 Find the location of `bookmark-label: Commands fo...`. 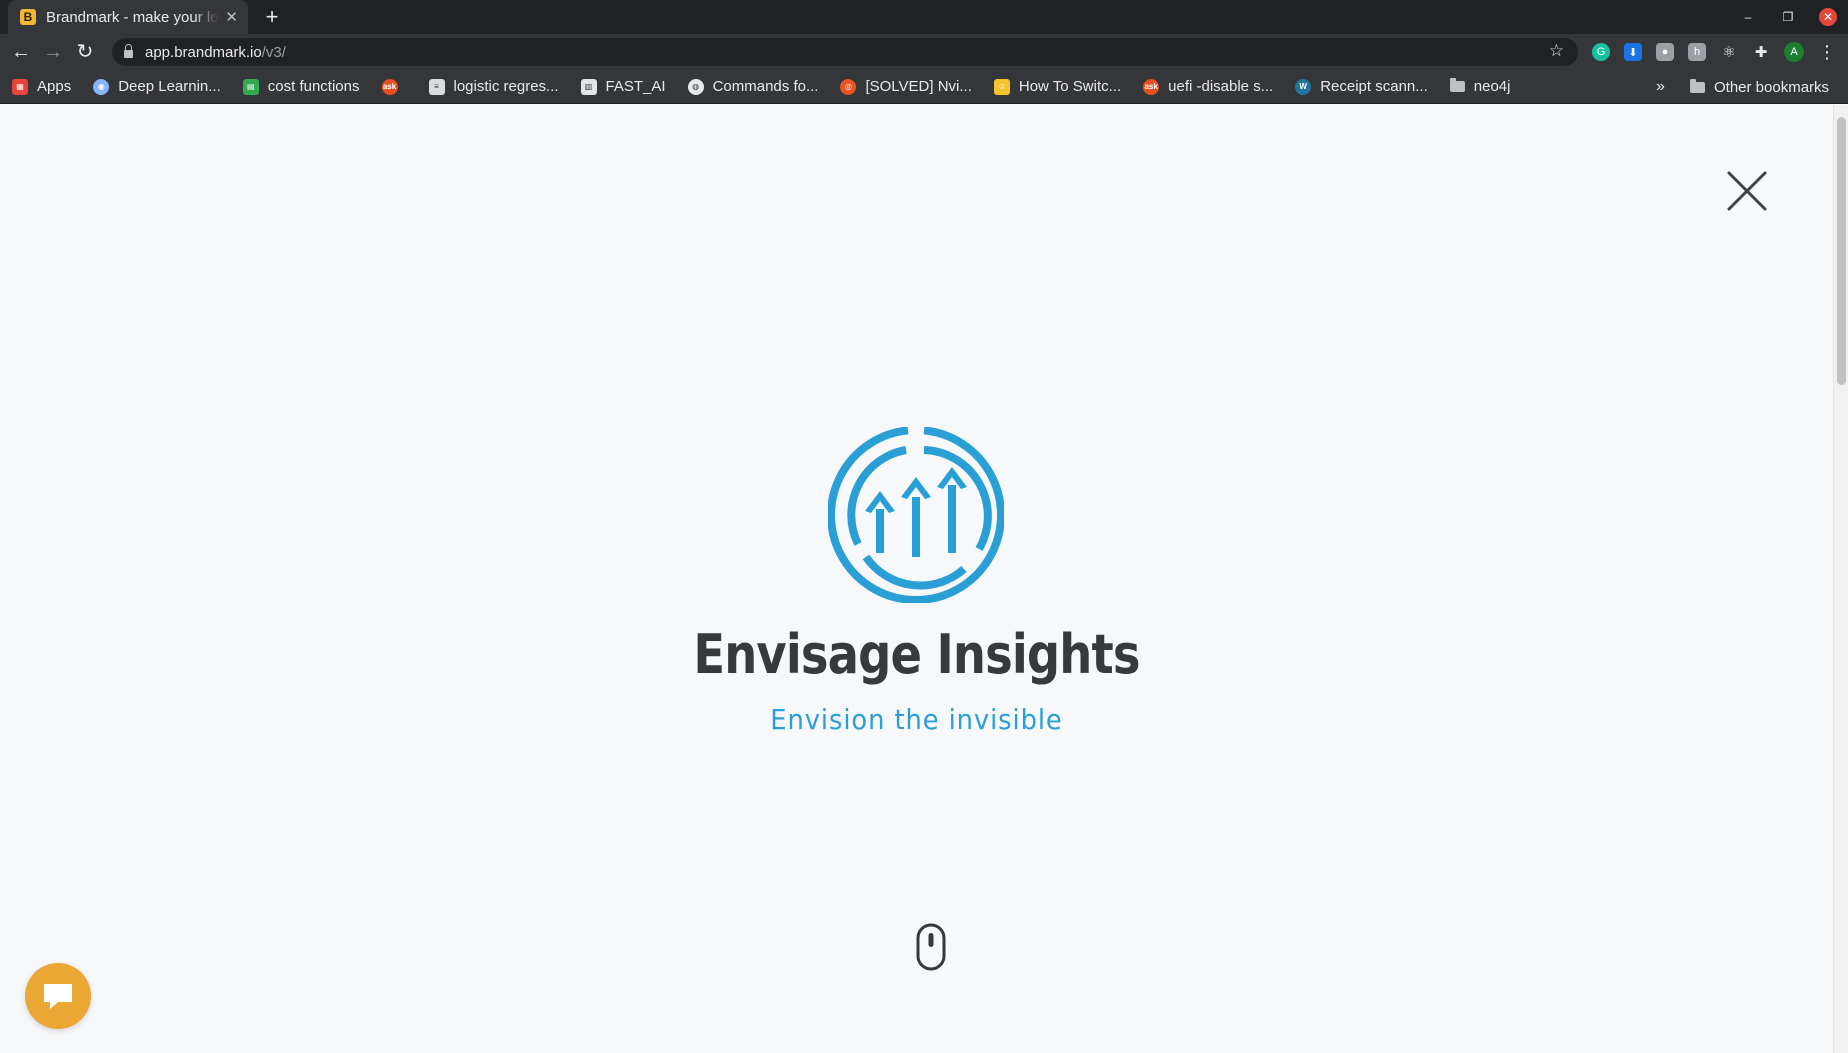

bookmark-label: Commands fo... is located at coordinates (765, 86).